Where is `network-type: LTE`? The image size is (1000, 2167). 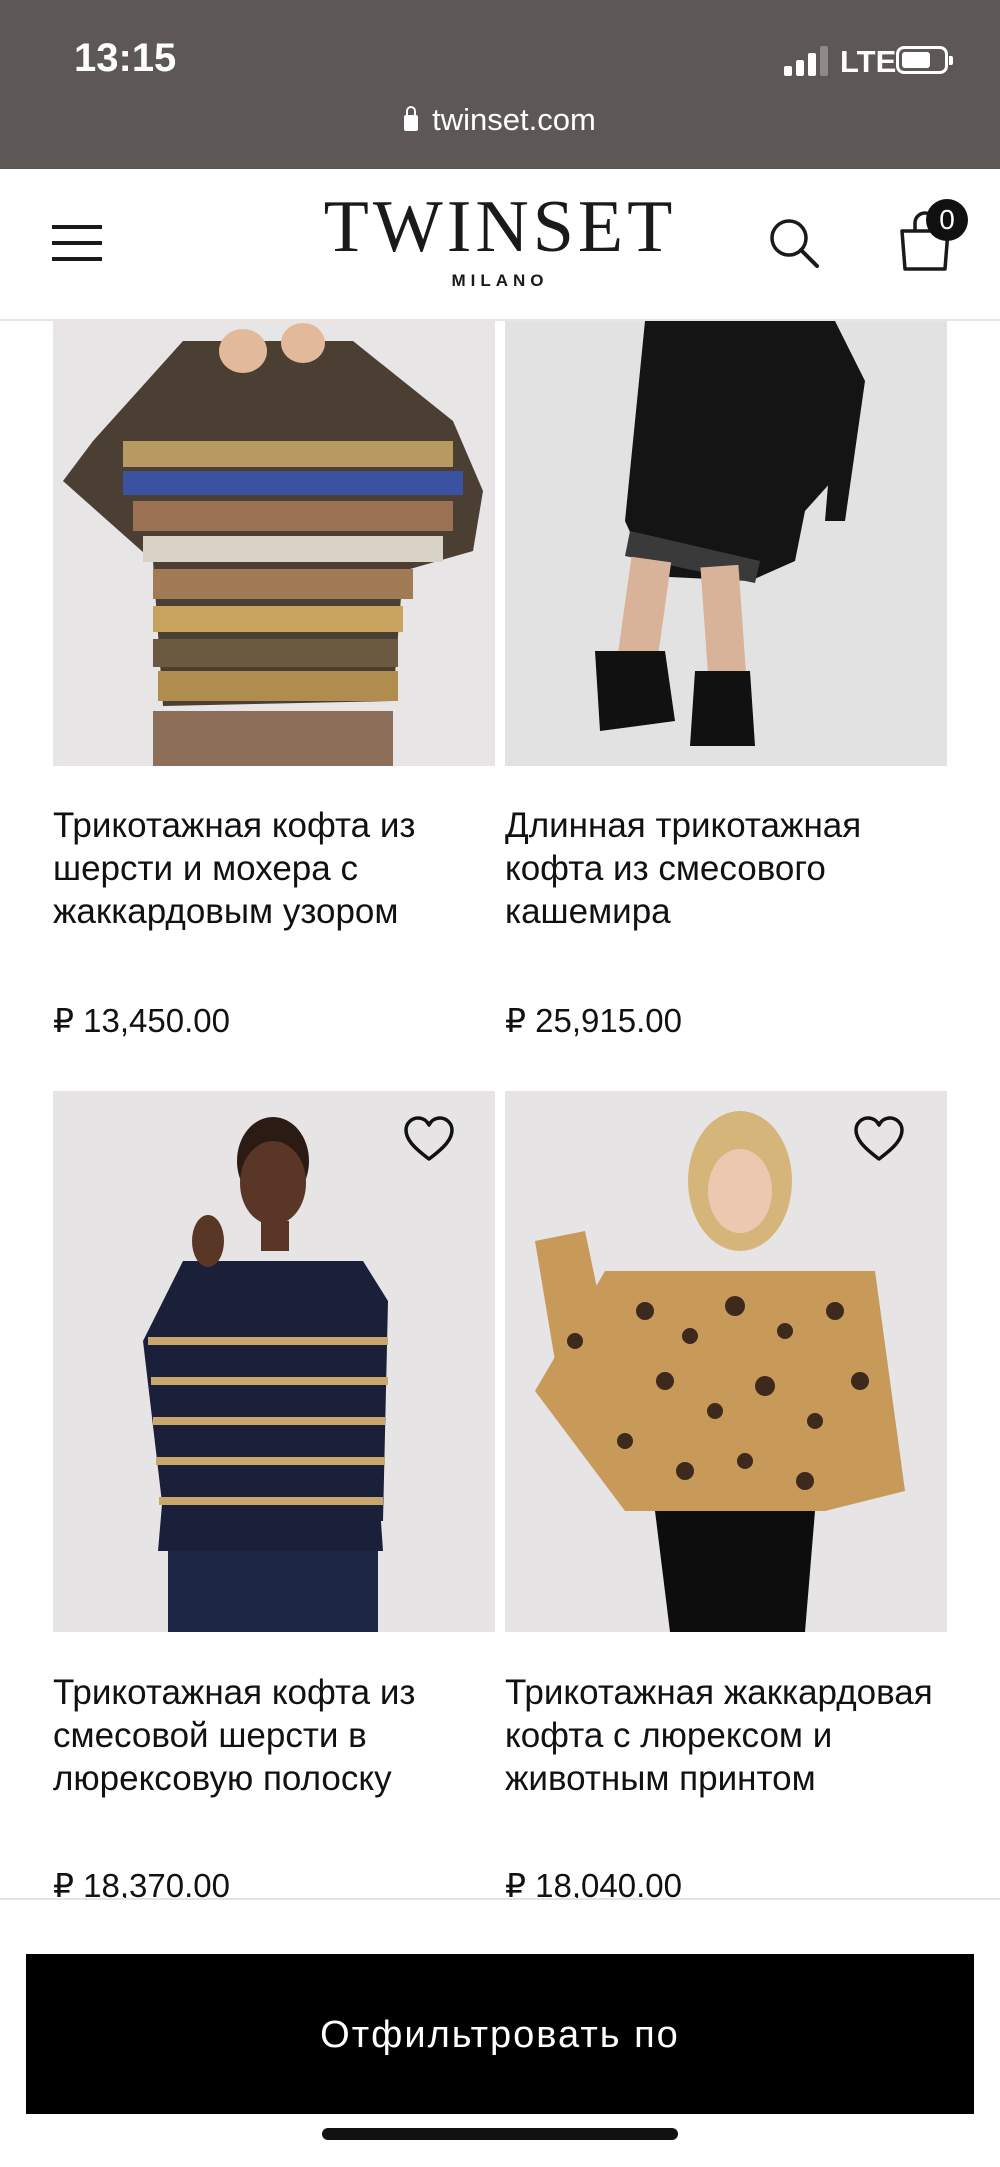 network-type: LTE is located at coordinates (868, 61).